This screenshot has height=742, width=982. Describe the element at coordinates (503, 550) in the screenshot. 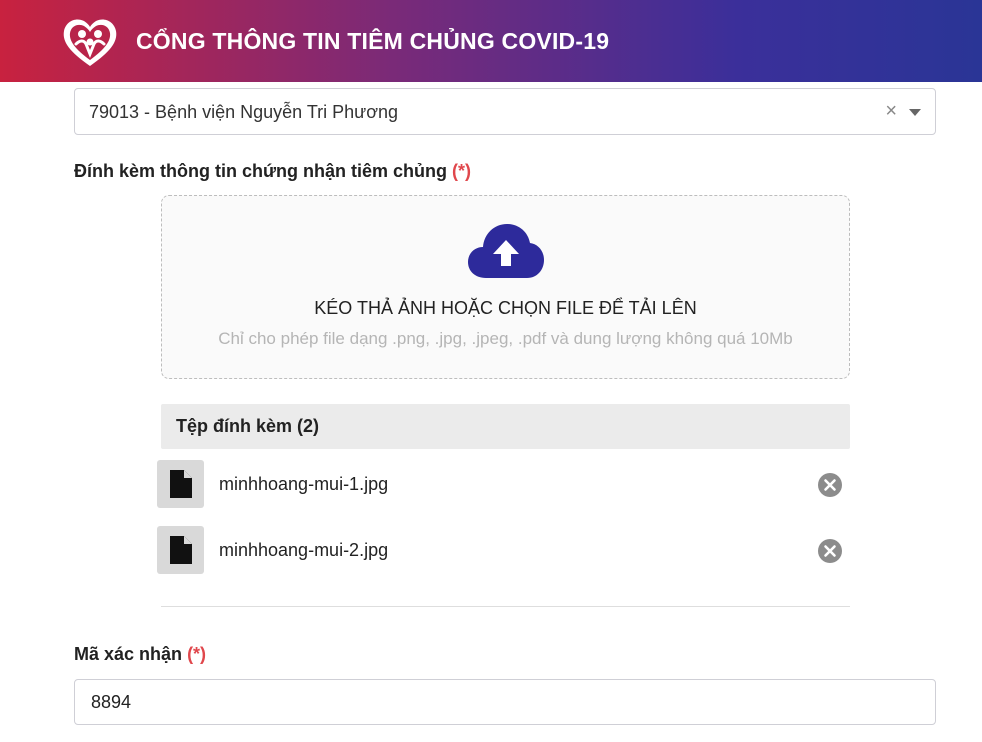

I see `attachment-item: minhhoang-mui-2.jpg` at that location.